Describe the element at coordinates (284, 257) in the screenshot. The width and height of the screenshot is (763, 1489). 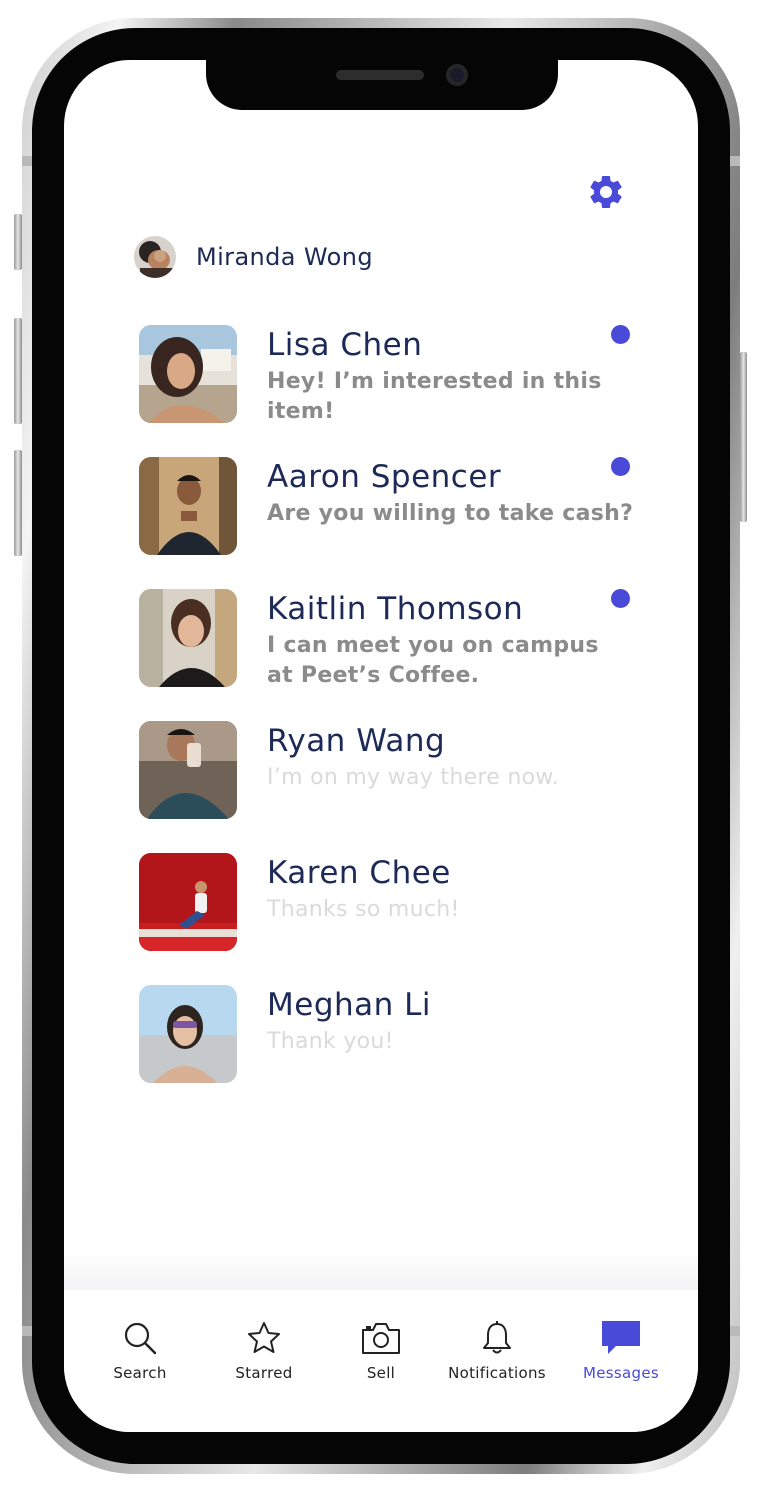
I see `user-name: Miranda Wong` at that location.